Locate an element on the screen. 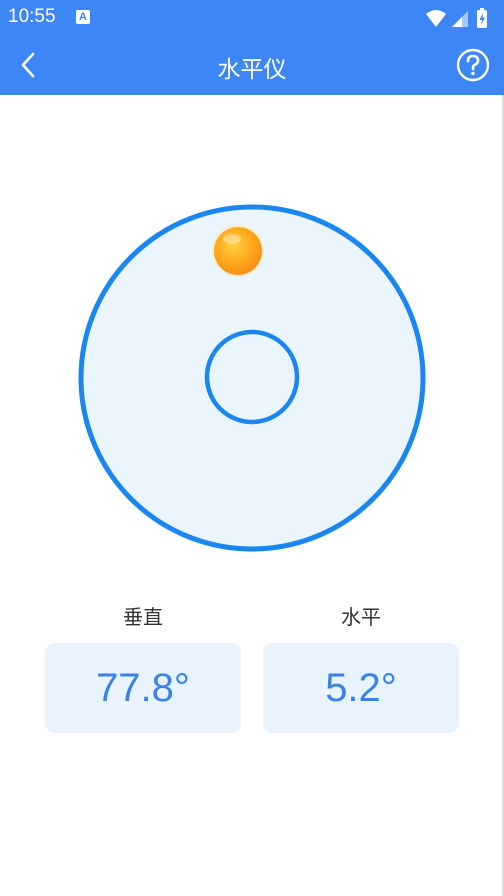 This screenshot has width=504, height=896. level-bubble is located at coordinates (238, 251).